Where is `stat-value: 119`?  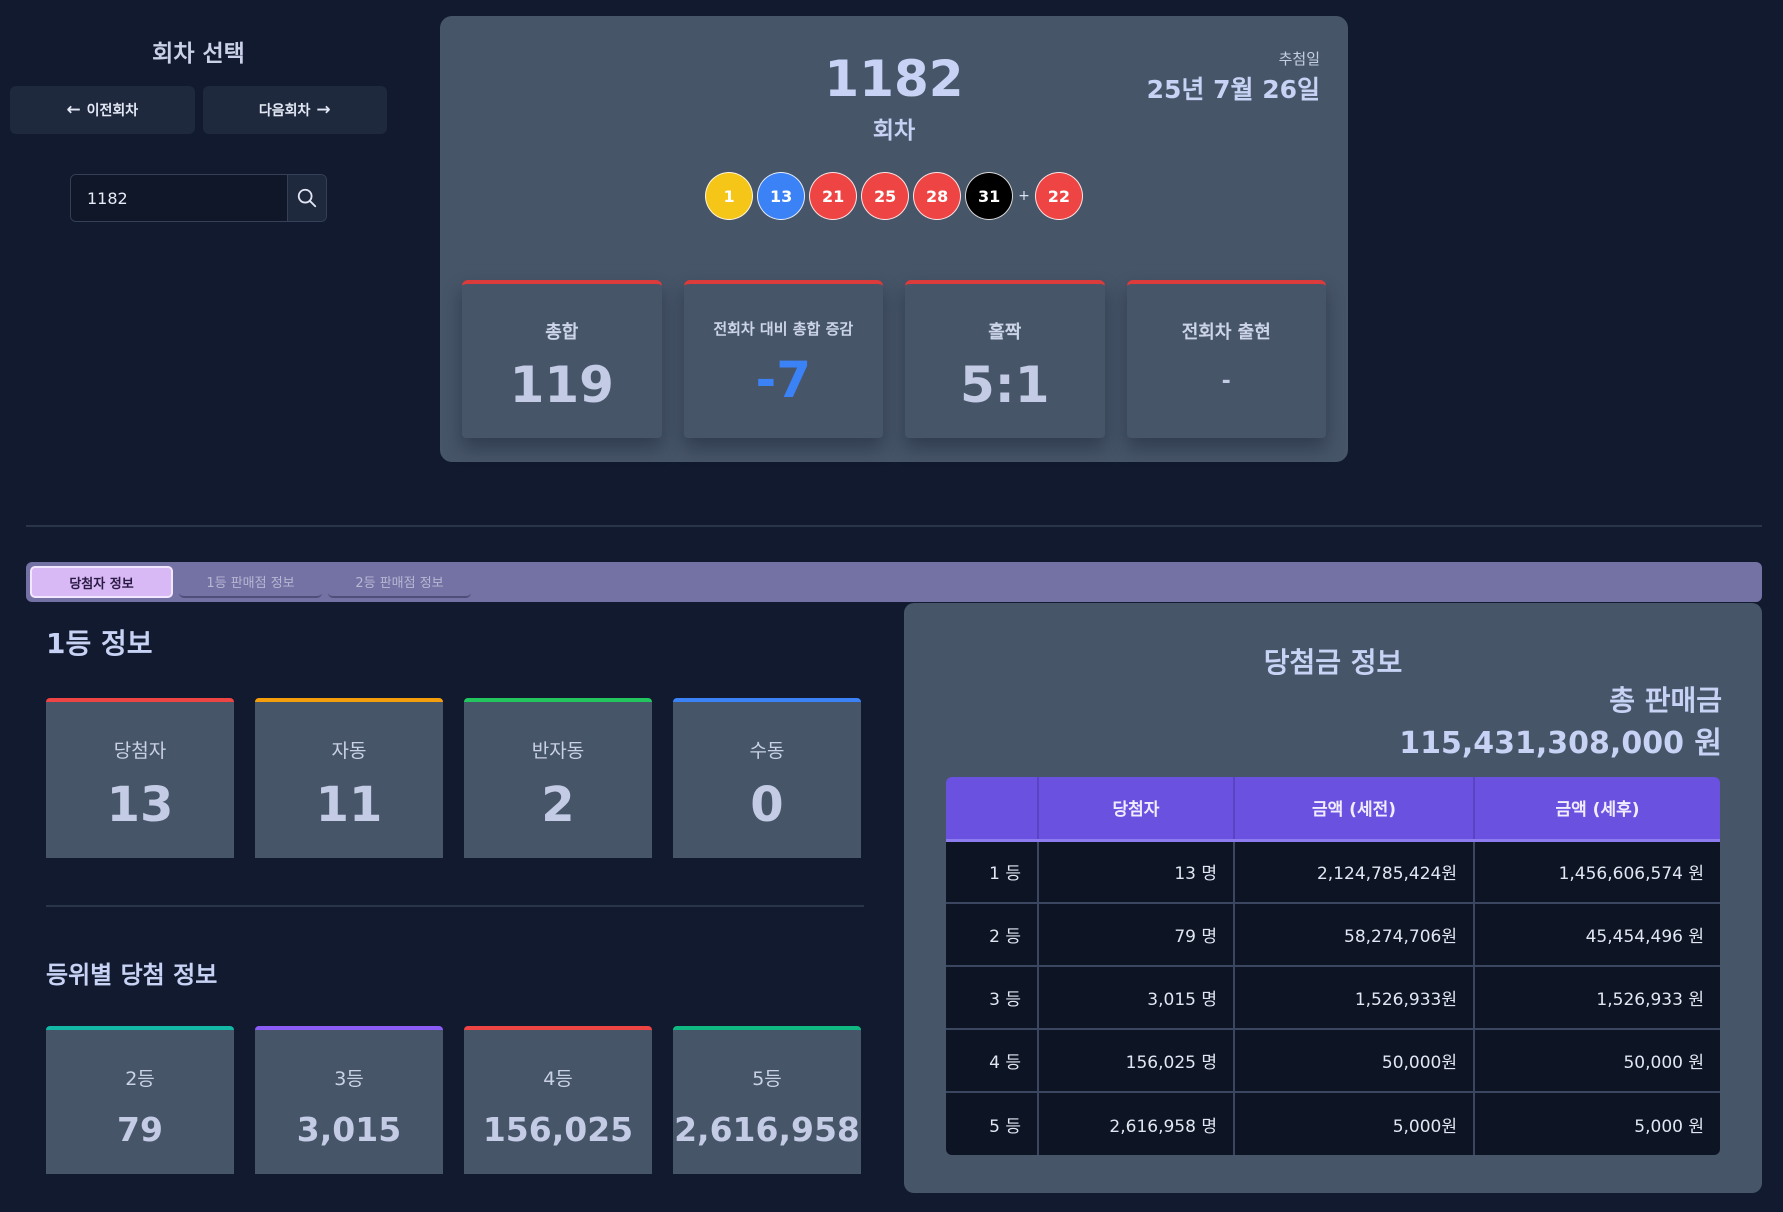 stat-value: 119 is located at coordinates (561, 385).